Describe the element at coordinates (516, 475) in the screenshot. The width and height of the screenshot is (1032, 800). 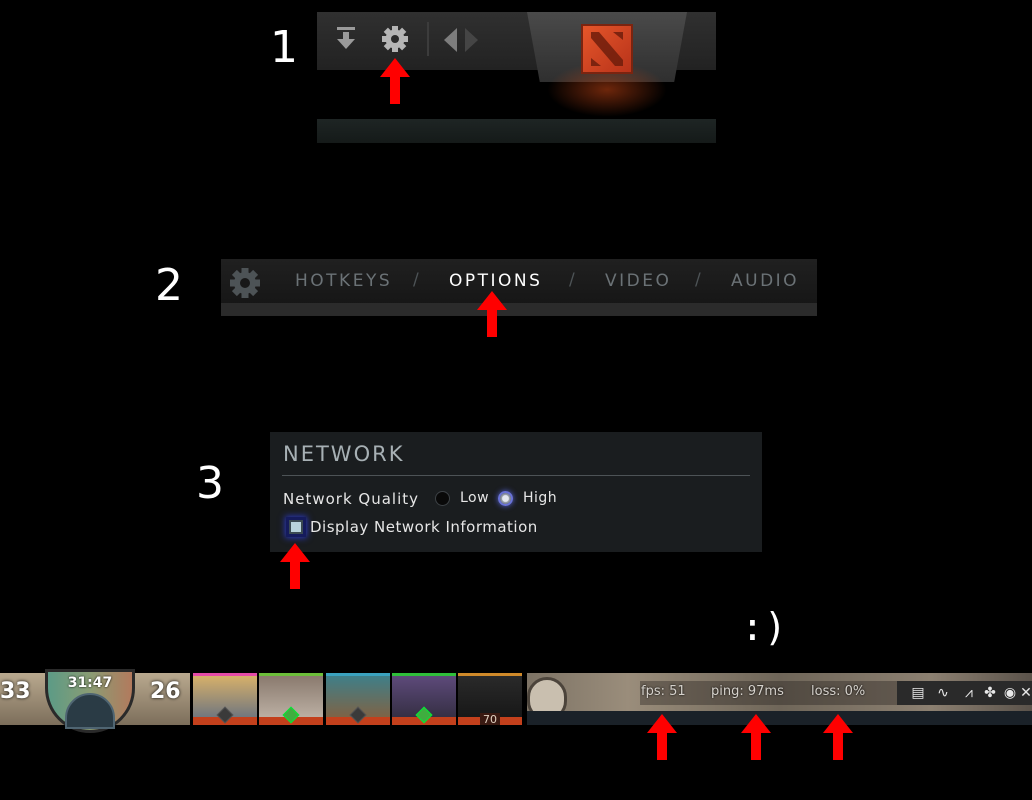
I see `section-divider` at that location.